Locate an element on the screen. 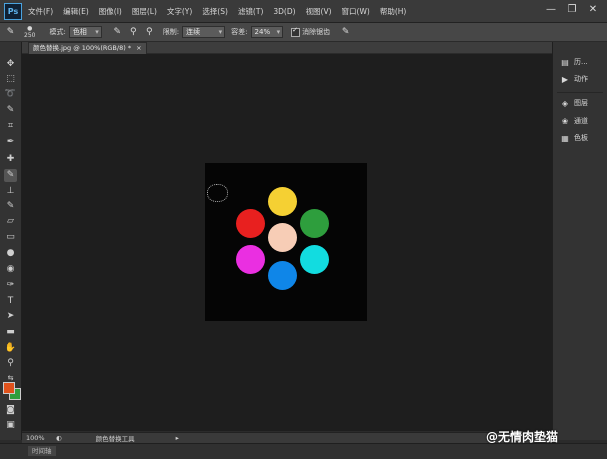  limit-select: 连续 is located at coordinates (204, 32).